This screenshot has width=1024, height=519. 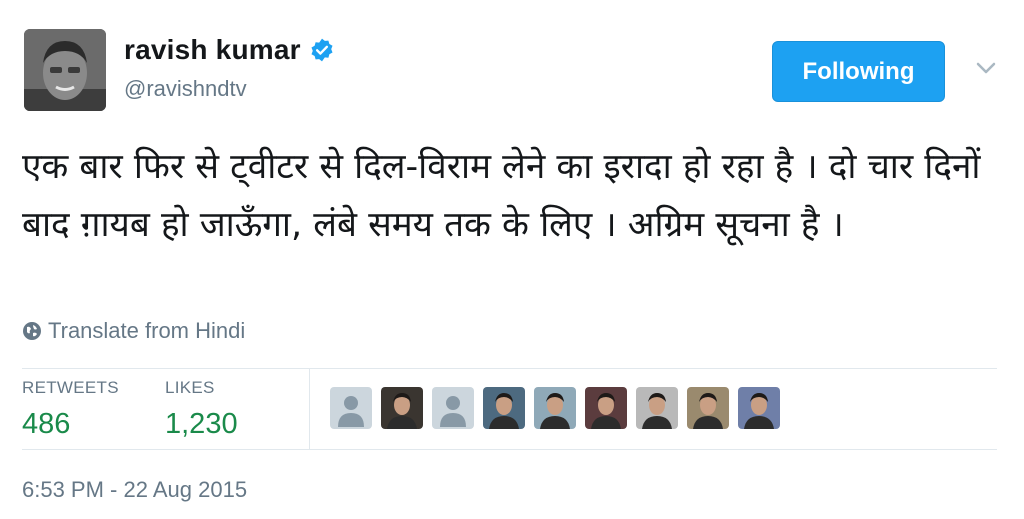 I want to click on display-name: ravish kumar, so click(x=212, y=50).